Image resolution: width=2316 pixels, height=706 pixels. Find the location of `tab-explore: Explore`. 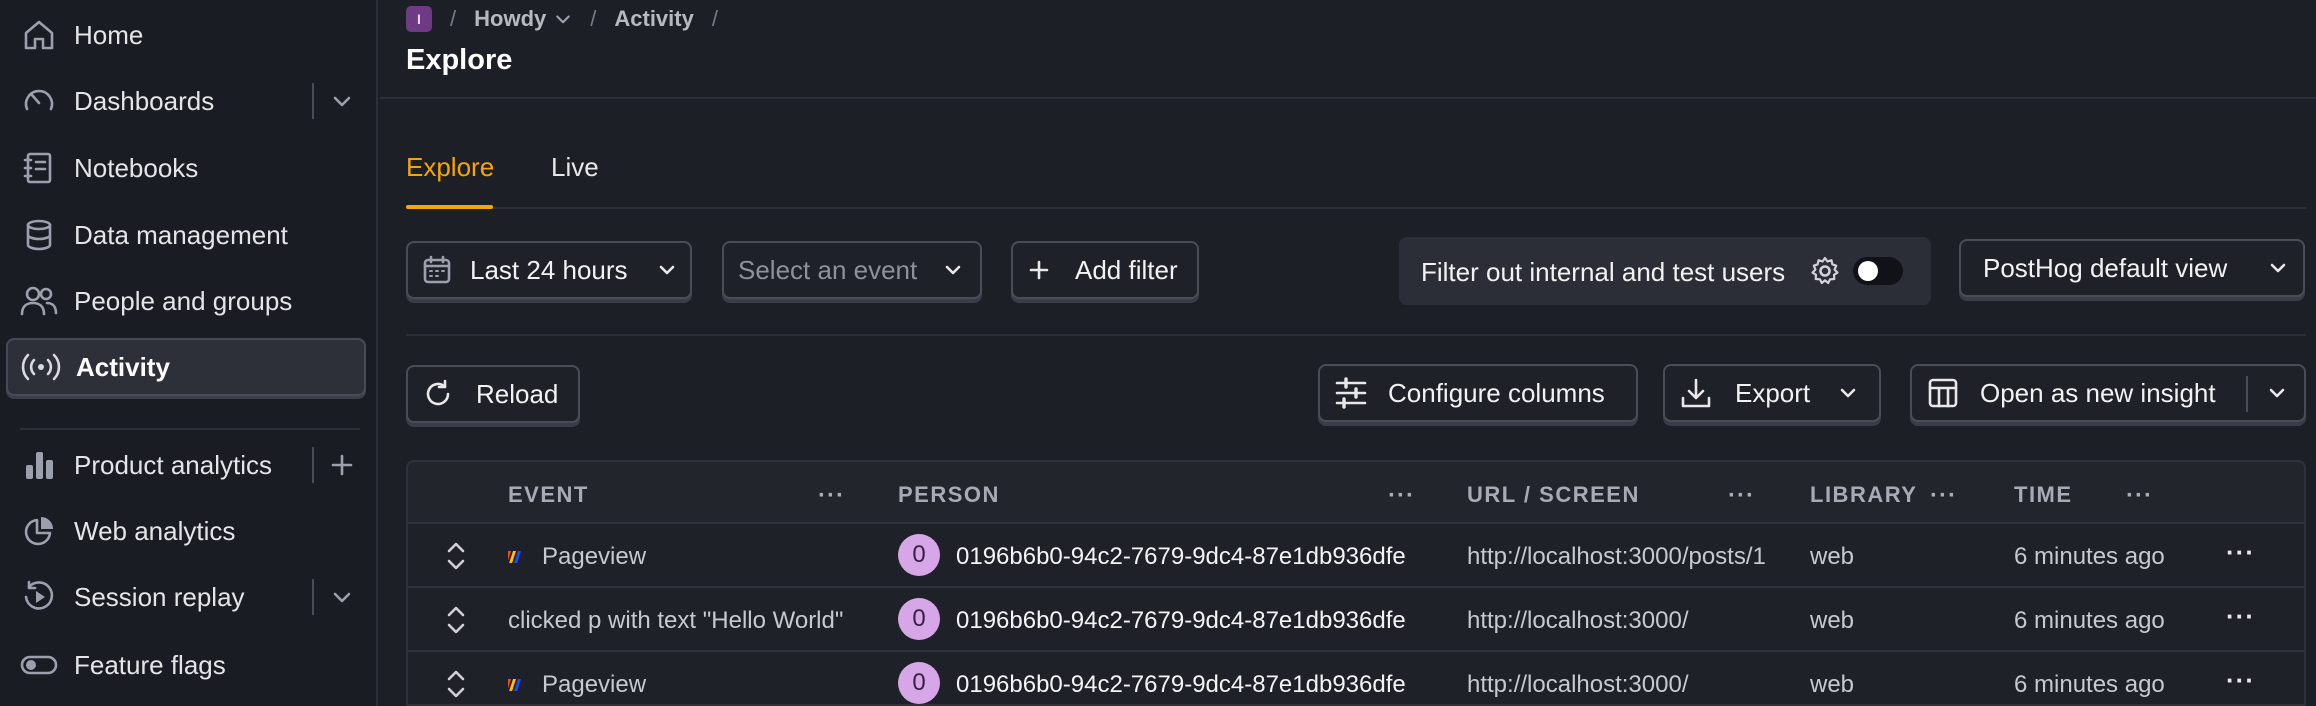

tab-explore: Explore is located at coordinates (450, 167).